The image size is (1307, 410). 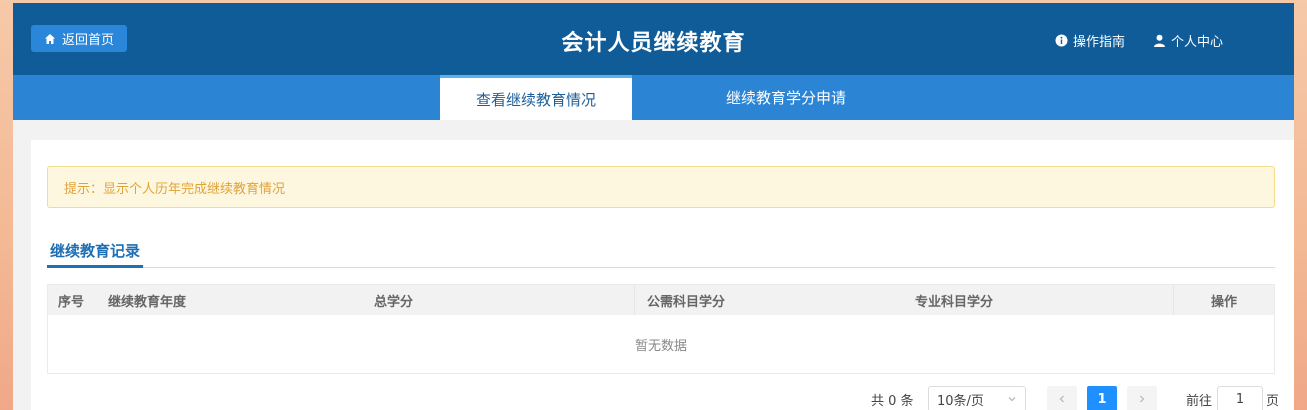 I want to click on operation-guide-link: 操作指南, so click(x=1090, y=40).